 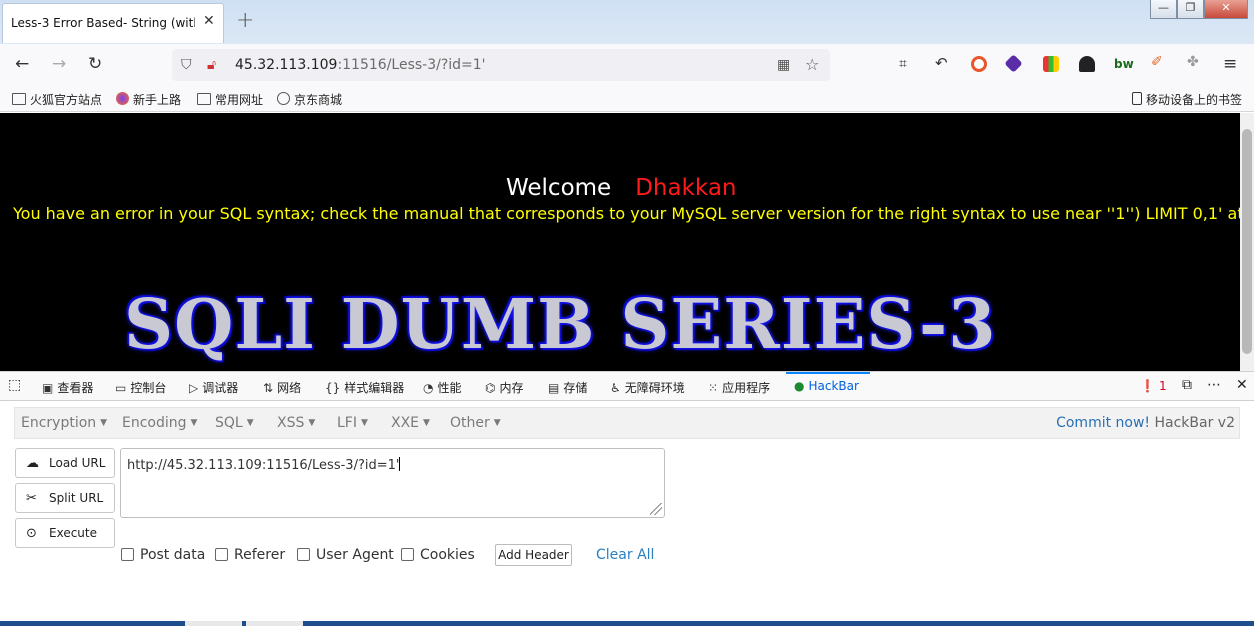 I want to click on tab-accessibility: ♿︎ 无障碍环境, so click(x=647, y=387).